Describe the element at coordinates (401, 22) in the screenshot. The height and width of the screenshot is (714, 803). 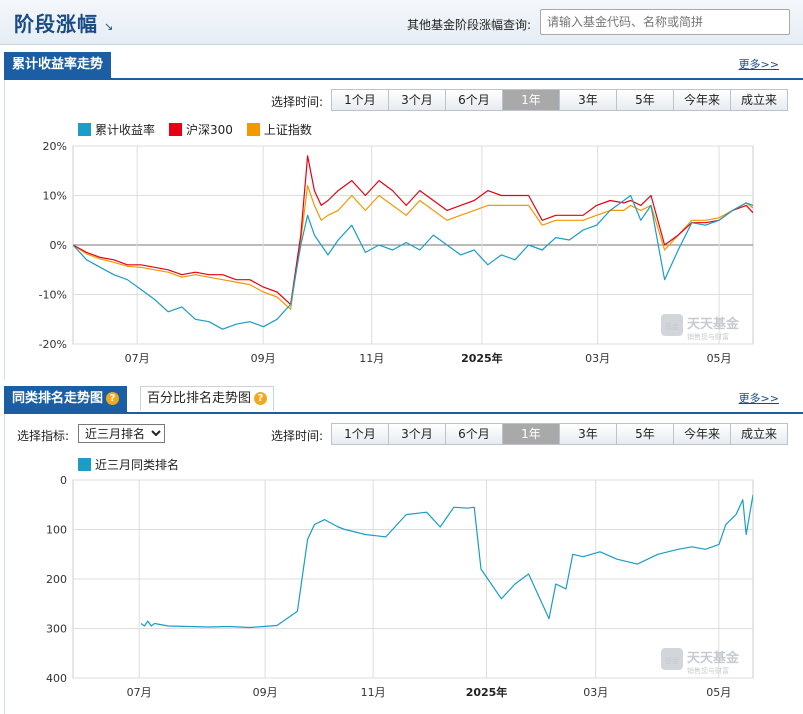
I see `page-header: 阶段涨幅 ↘ 其他基金阶段涨幅查询:` at that location.